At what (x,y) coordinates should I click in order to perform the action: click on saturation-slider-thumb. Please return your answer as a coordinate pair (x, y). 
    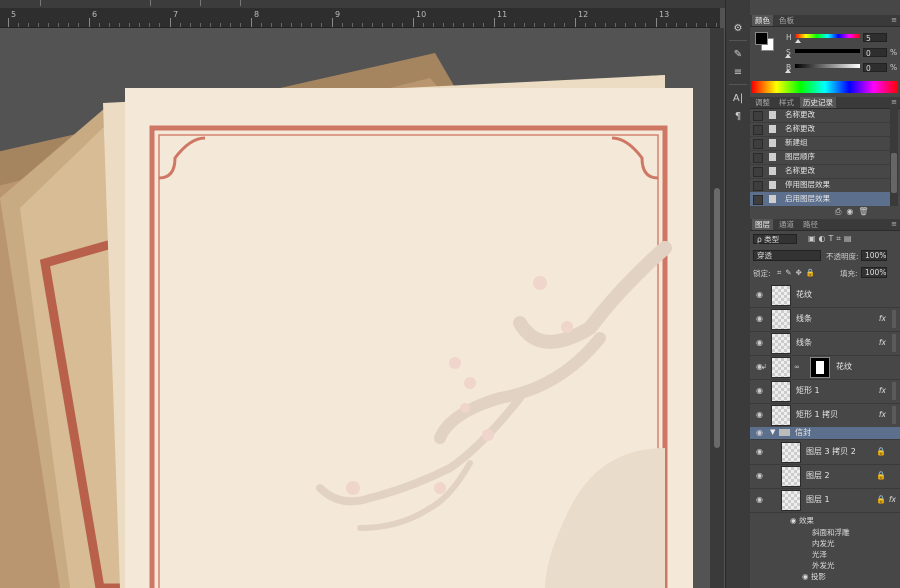
    Looking at the image, I should click on (788, 56).